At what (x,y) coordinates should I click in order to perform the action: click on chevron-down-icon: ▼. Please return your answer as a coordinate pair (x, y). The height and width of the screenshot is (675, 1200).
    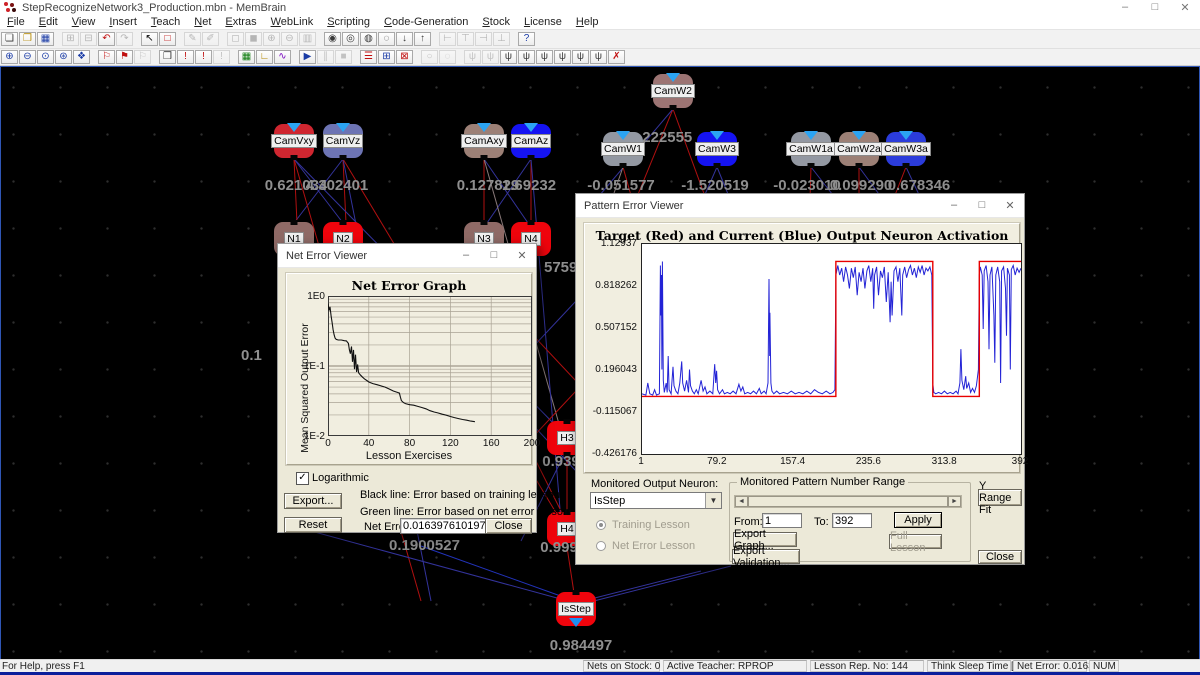
    Looking at the image, I should click on (713, 500).